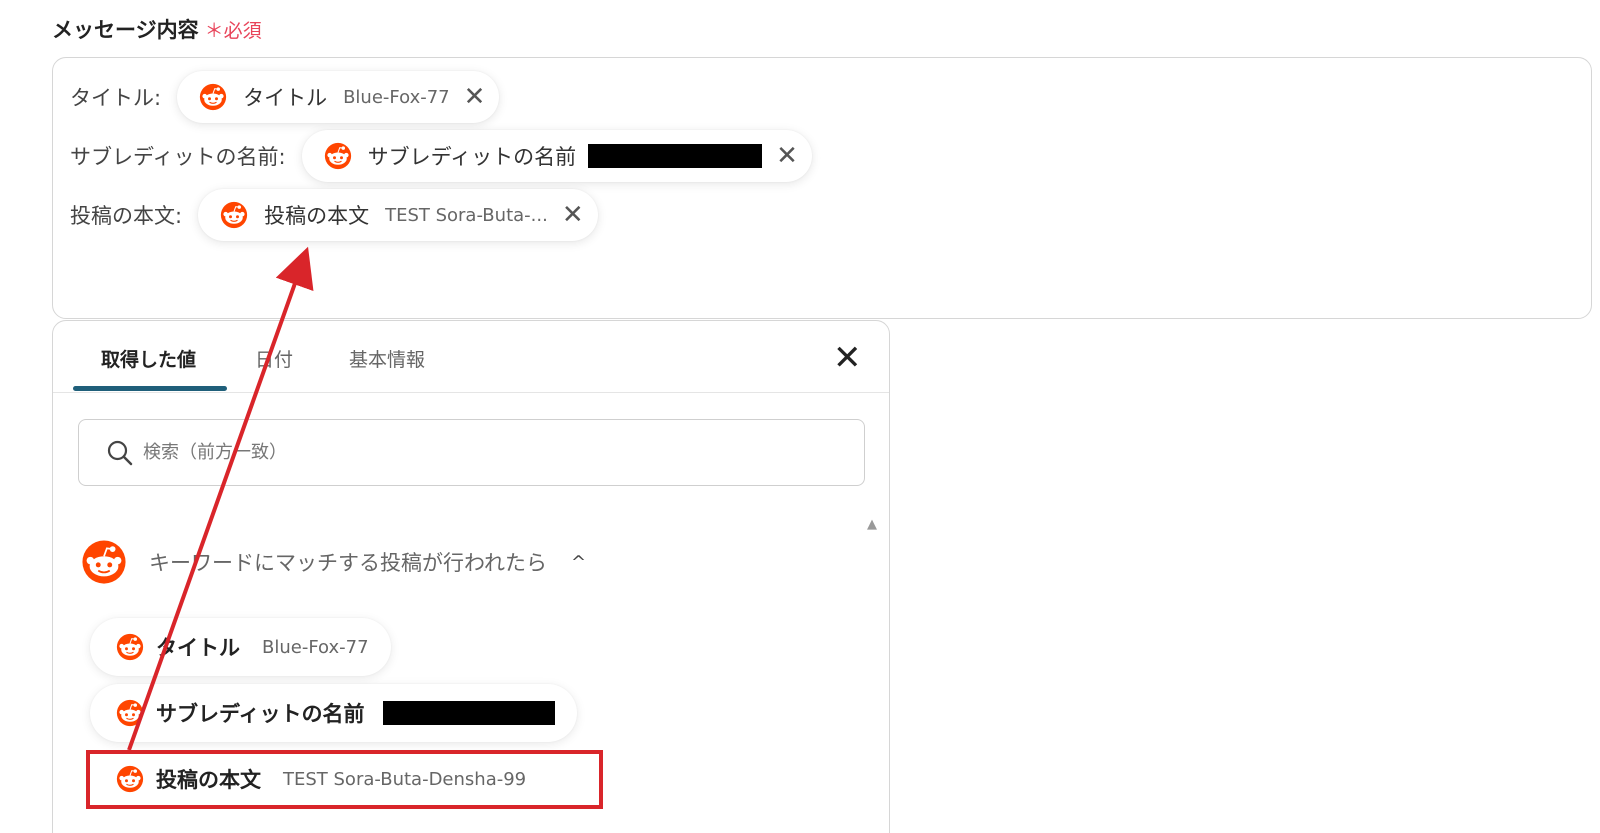 Image resolution: width=1600 pixels, height=833 pixels. I want to click on required-mark: ＊, so click(214, 31).